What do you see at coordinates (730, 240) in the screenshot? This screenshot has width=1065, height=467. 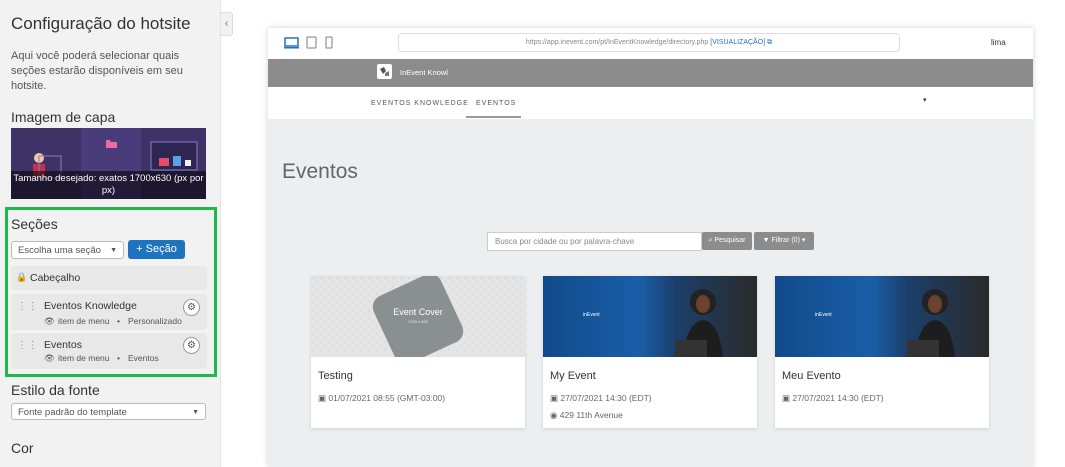 I see `search-button-label: Pesquisar` at bounding box center [730, 240].